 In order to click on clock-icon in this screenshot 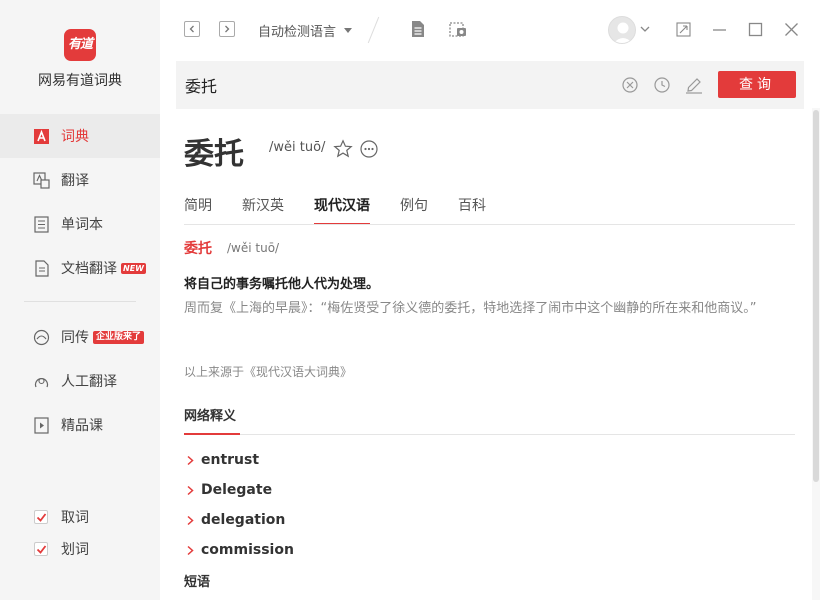, I will do `click(662, 85)`.